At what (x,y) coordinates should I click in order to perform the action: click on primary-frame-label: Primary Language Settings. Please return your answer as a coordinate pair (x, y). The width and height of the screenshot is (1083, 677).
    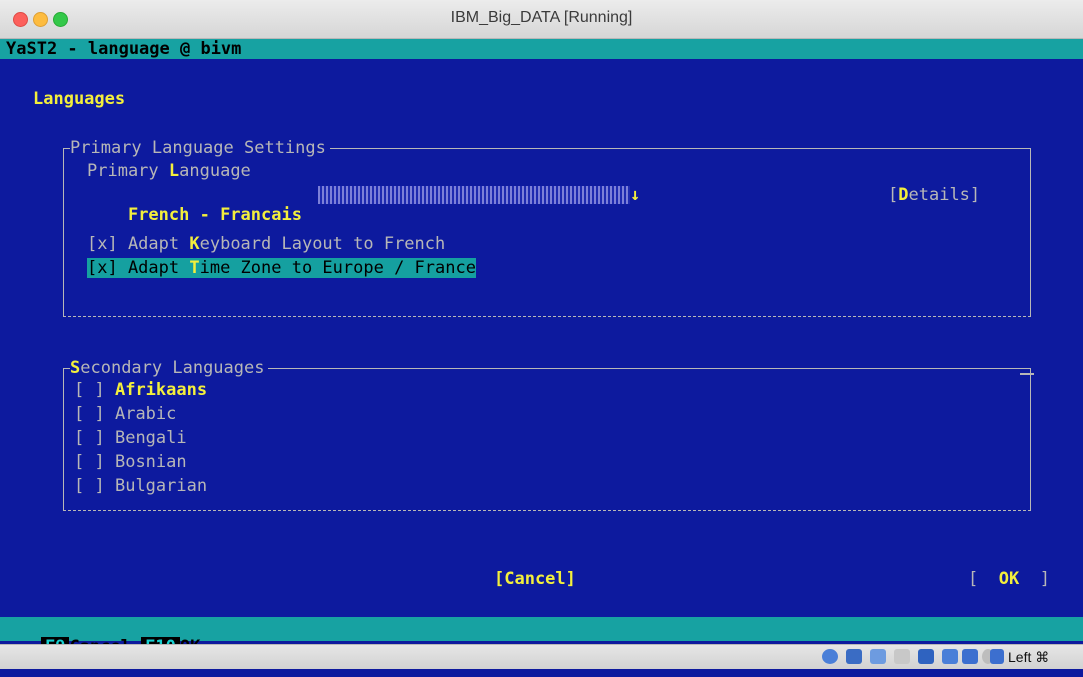
    Looking at the image, I should click on (200, 148).